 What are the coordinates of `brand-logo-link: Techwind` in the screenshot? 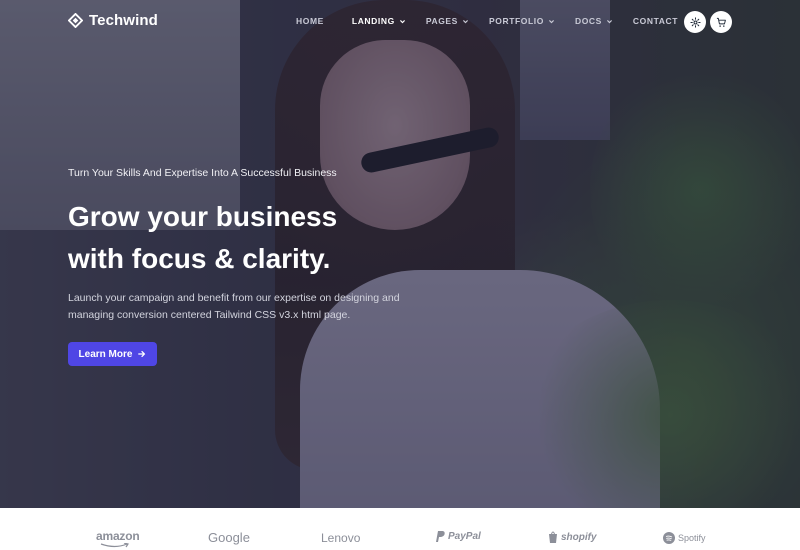 It's located at (113, 20).